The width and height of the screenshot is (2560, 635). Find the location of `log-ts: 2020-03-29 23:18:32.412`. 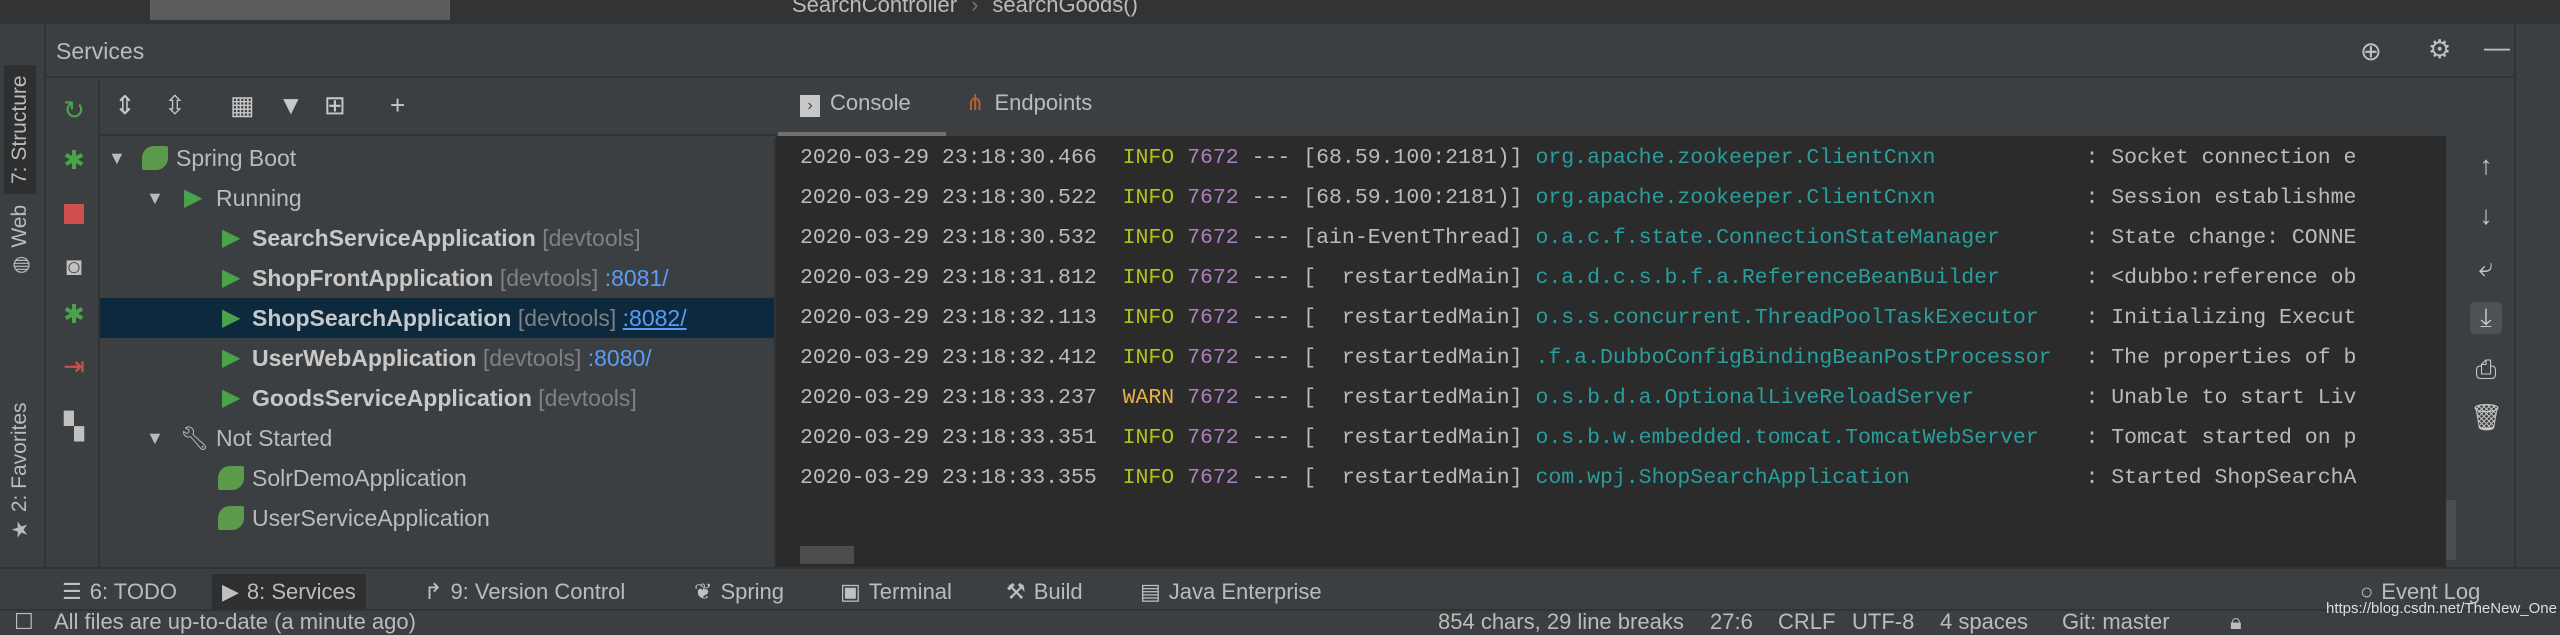

log-ts: 2020-03-29 23:18:32.412 is located at coordinates (948, 358).